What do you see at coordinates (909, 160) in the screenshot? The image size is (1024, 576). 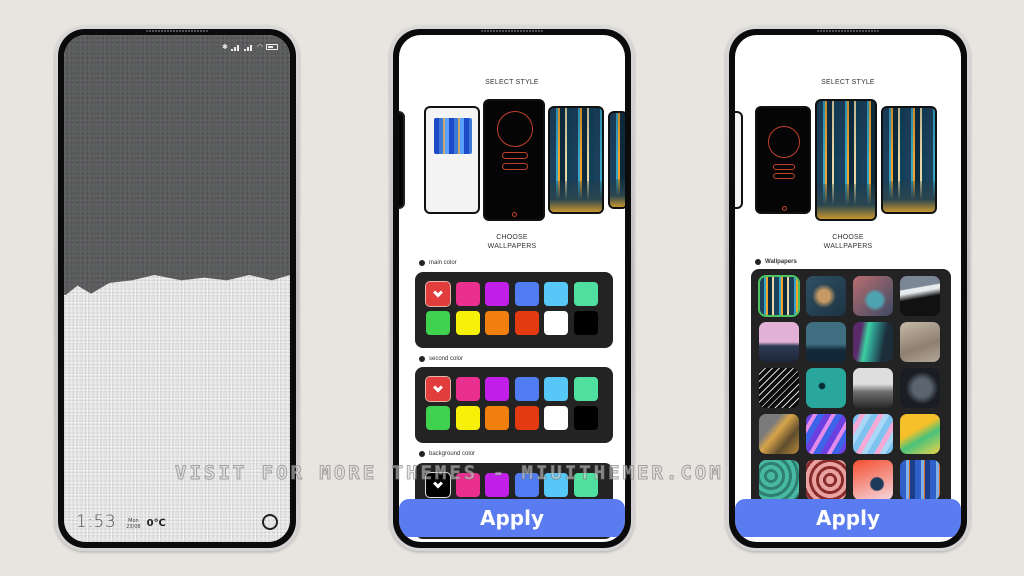 I see `style-card-city-night-alt` at bounding box center [909, 160].